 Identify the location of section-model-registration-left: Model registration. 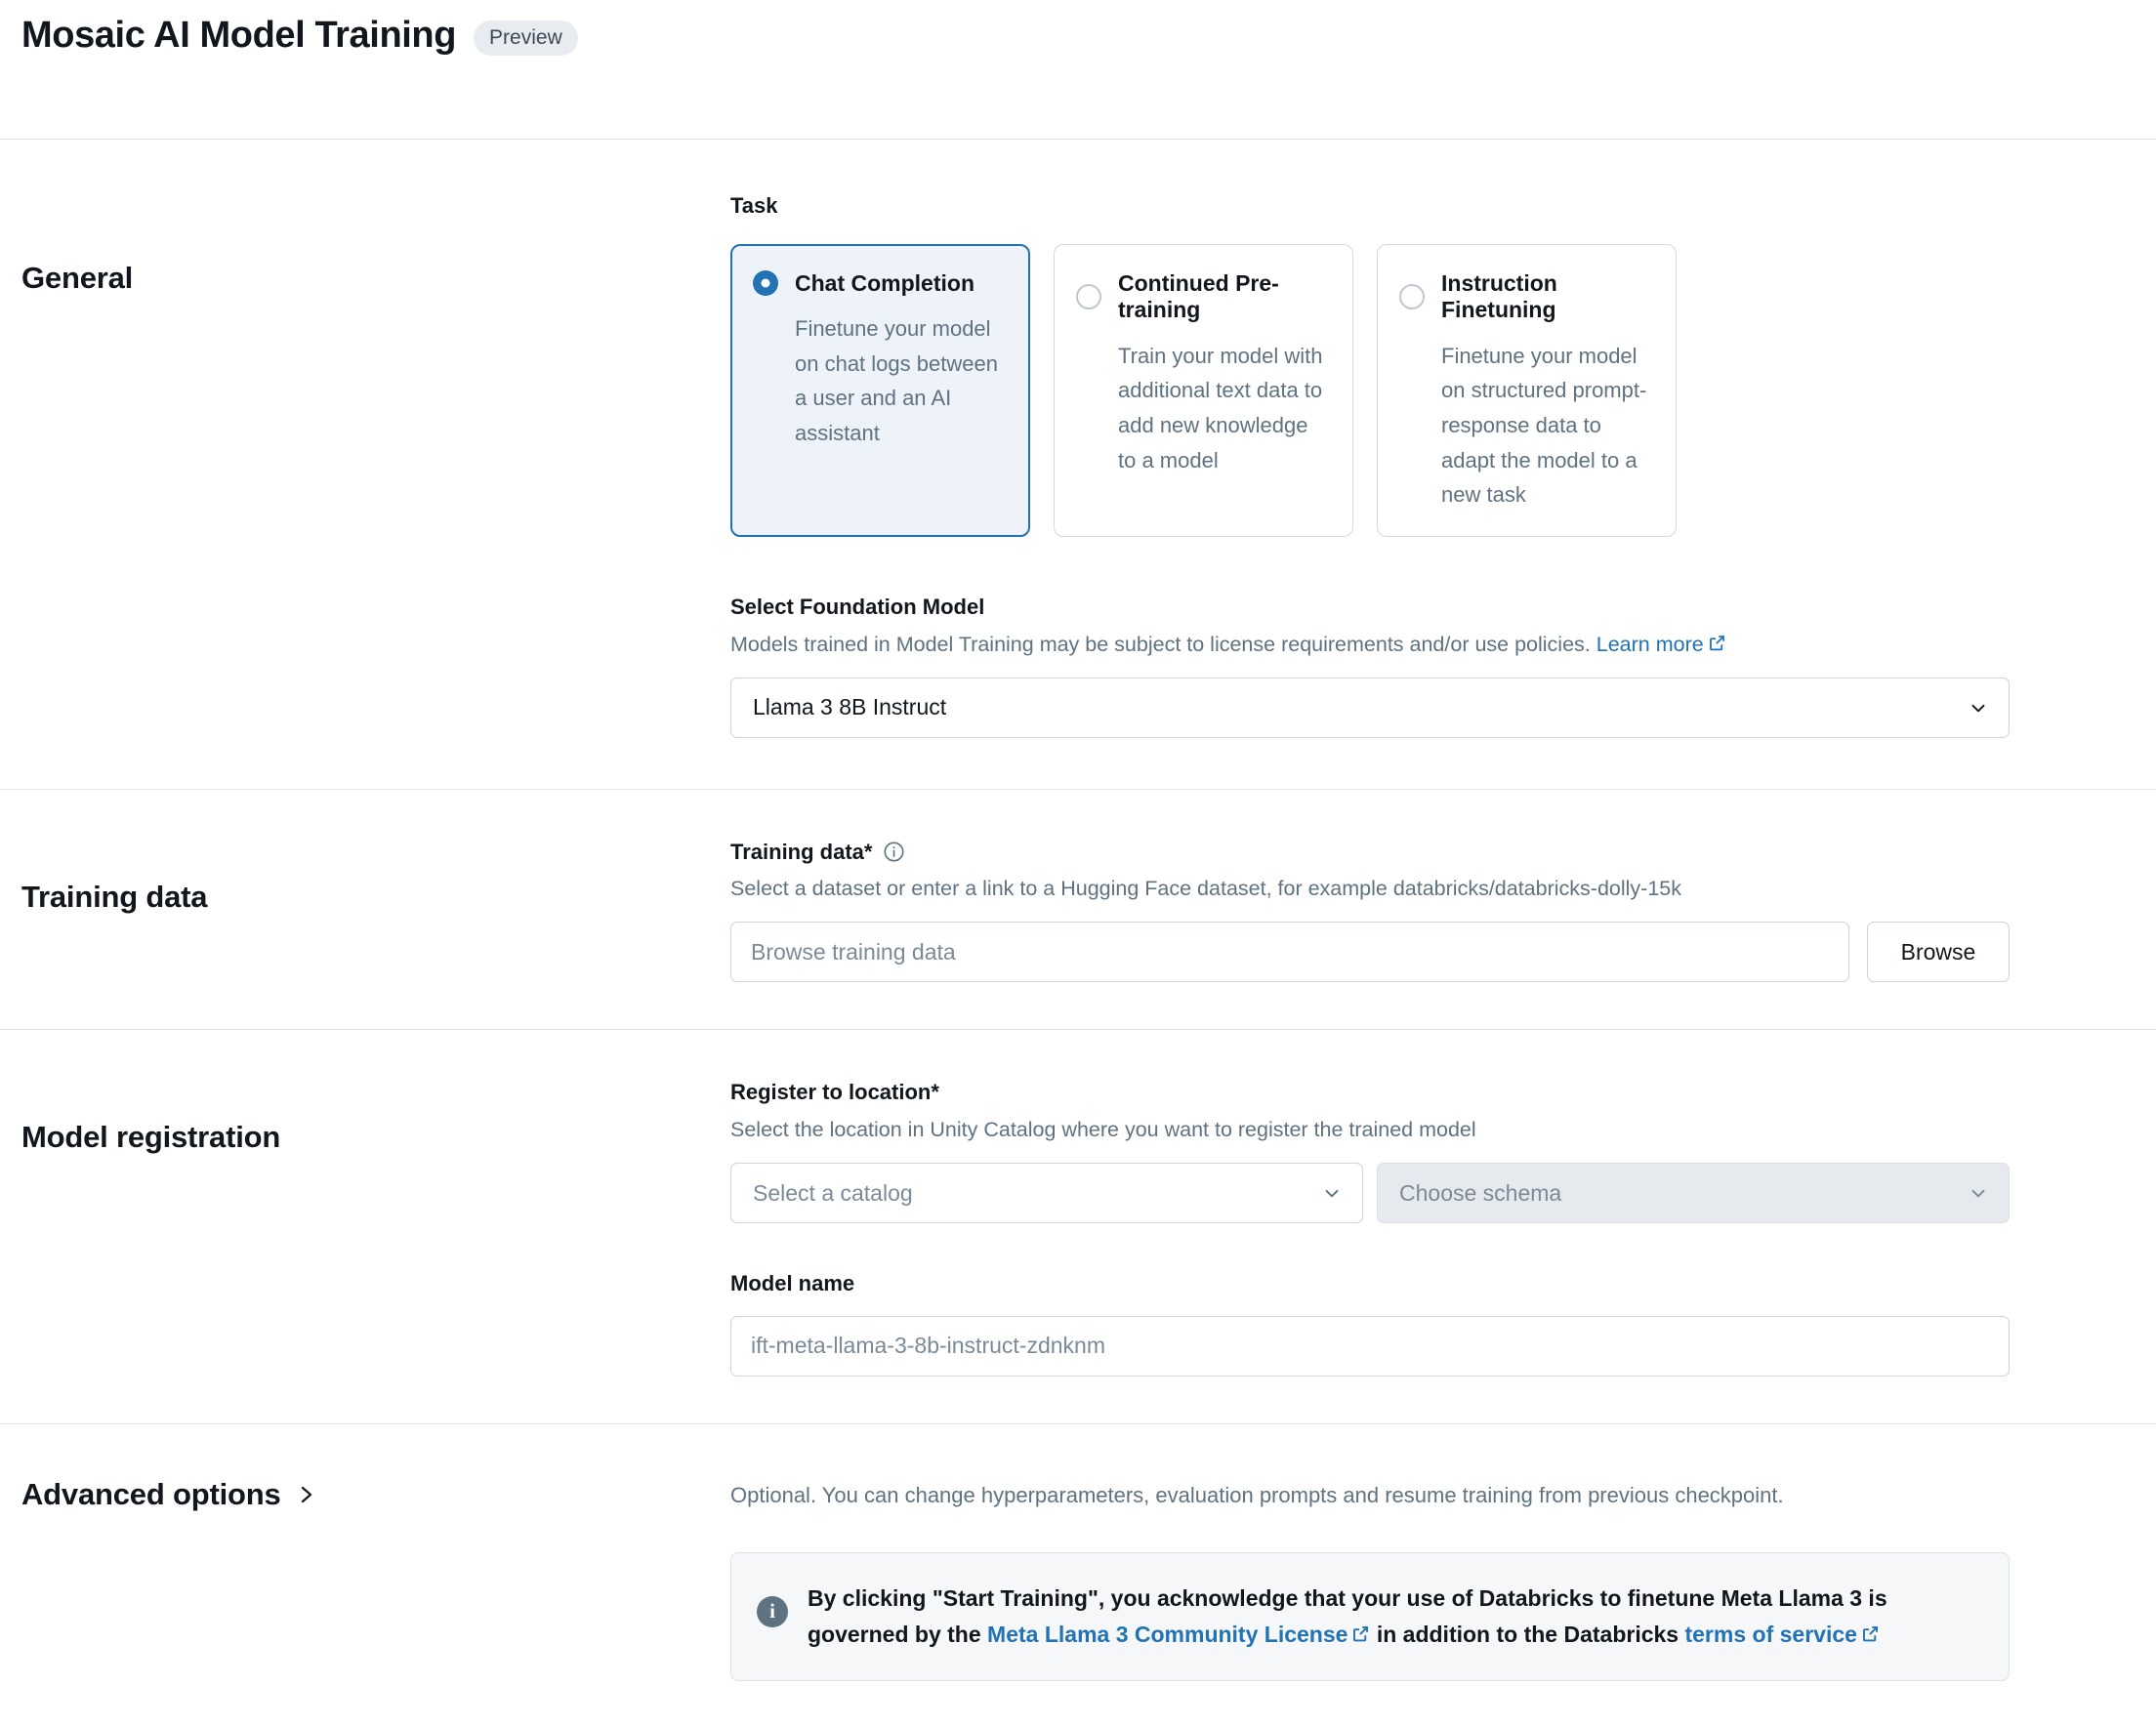
(365, 1227).